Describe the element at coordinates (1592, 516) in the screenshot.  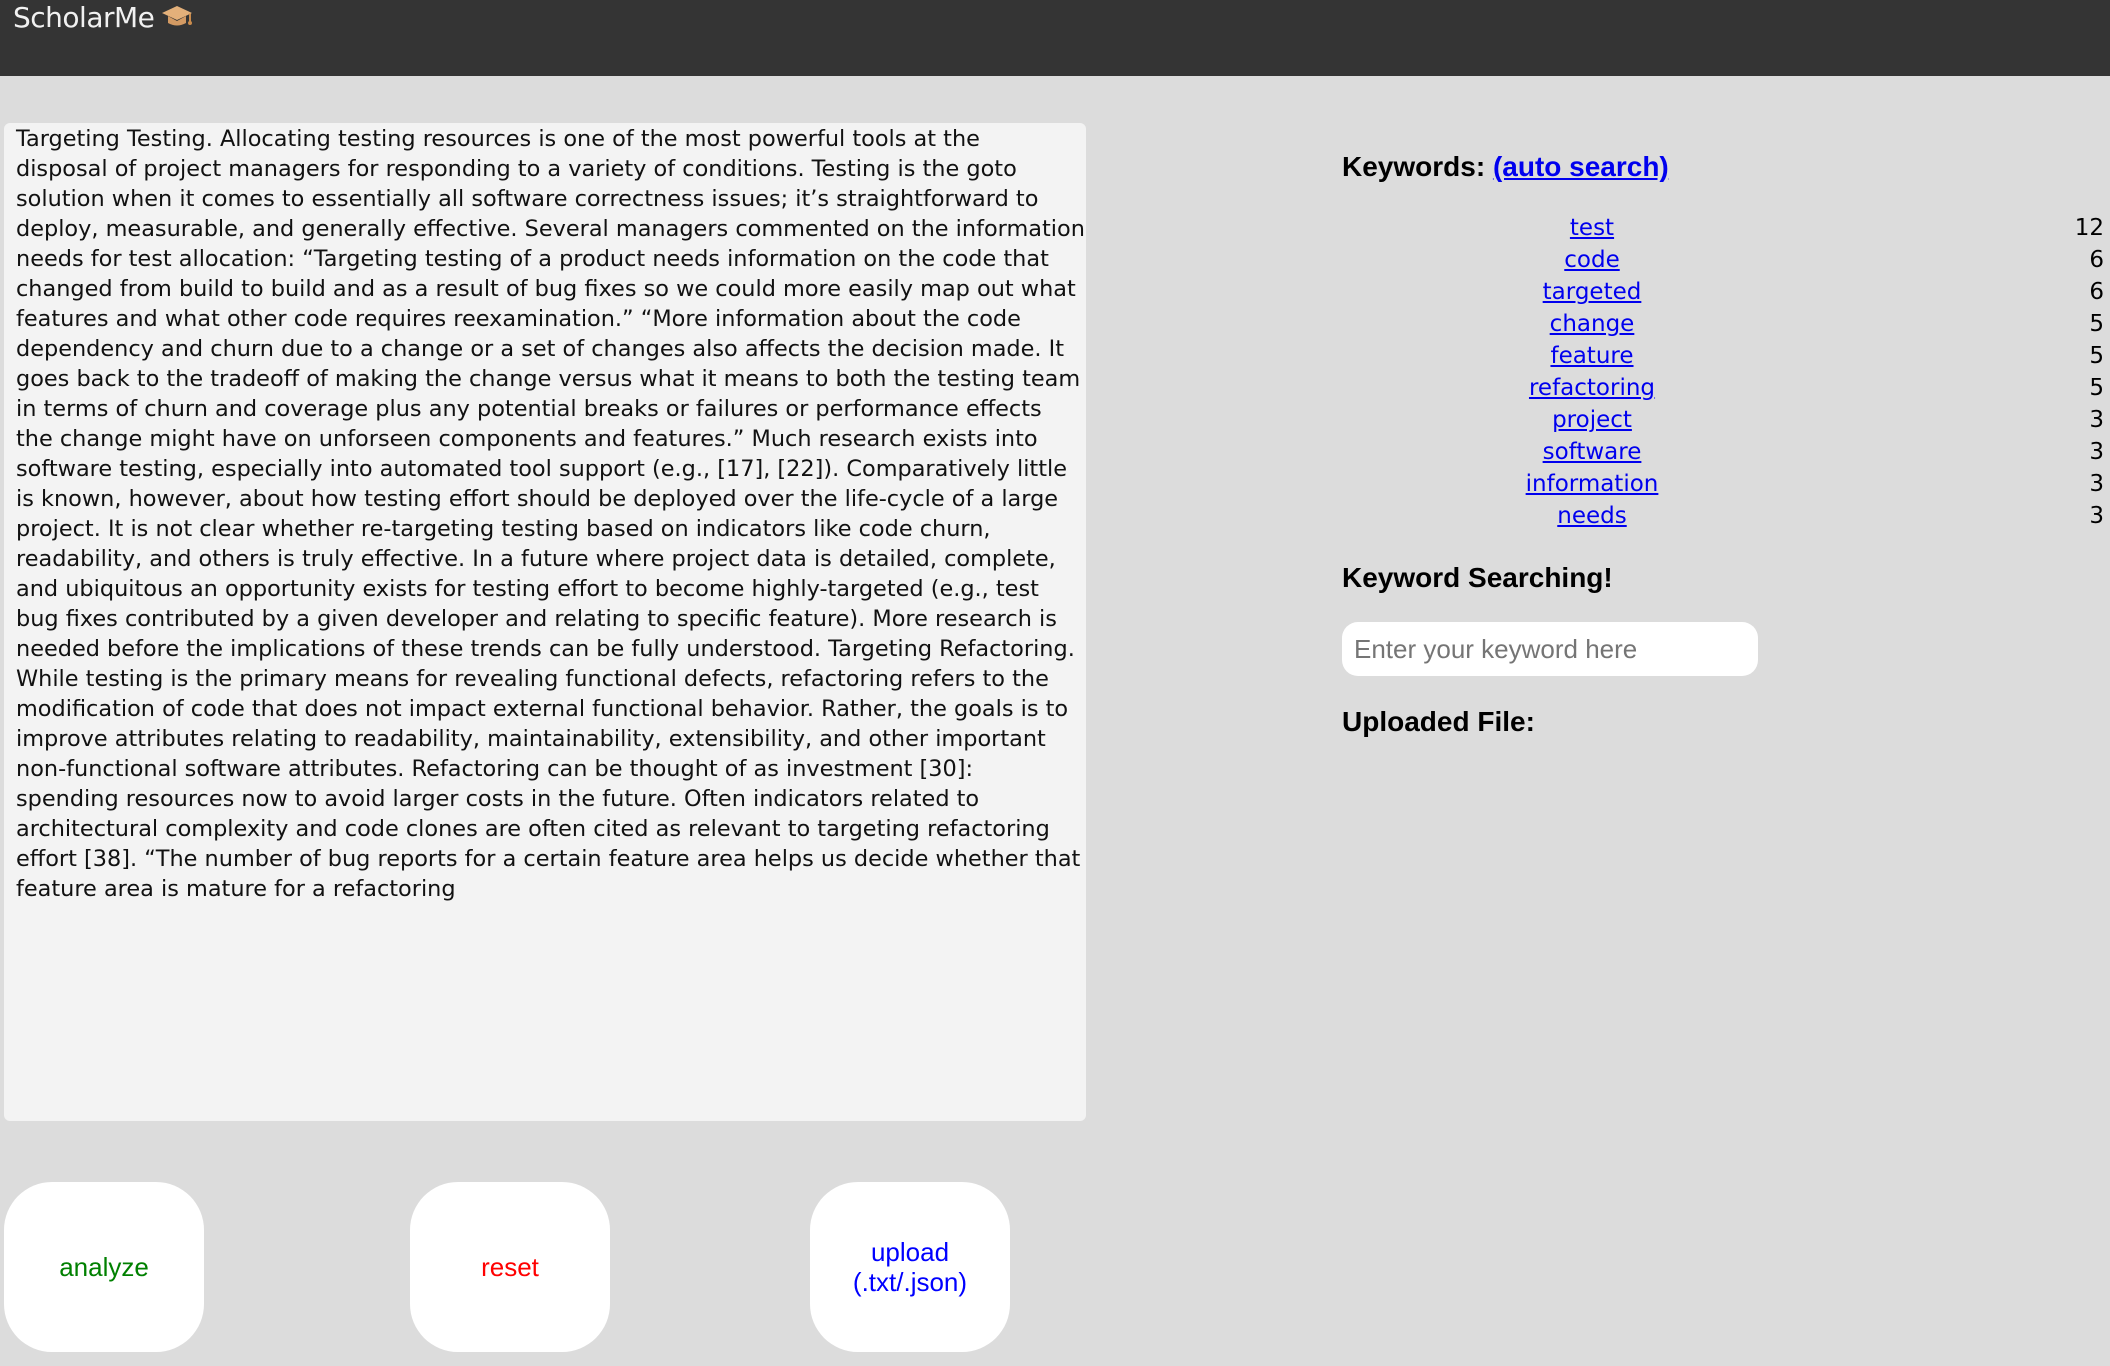
I see `keyword-link: needs` at that location.